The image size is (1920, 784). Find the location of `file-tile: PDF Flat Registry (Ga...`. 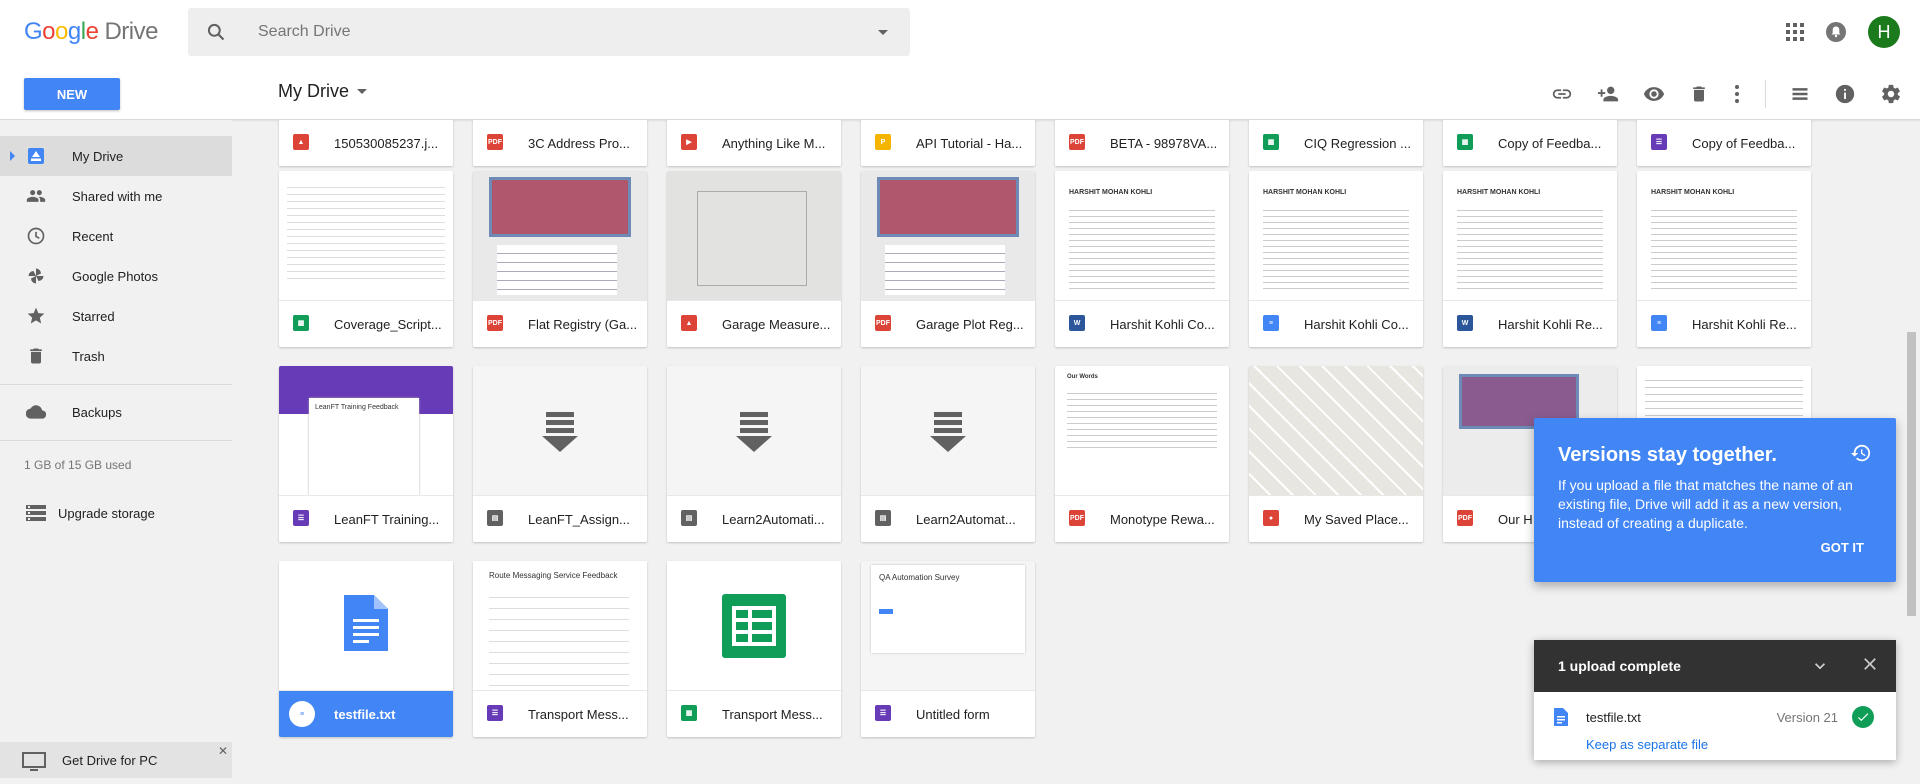

file-tile: PDF Flat Registry (Ga... is located at coordinates (560, 259).